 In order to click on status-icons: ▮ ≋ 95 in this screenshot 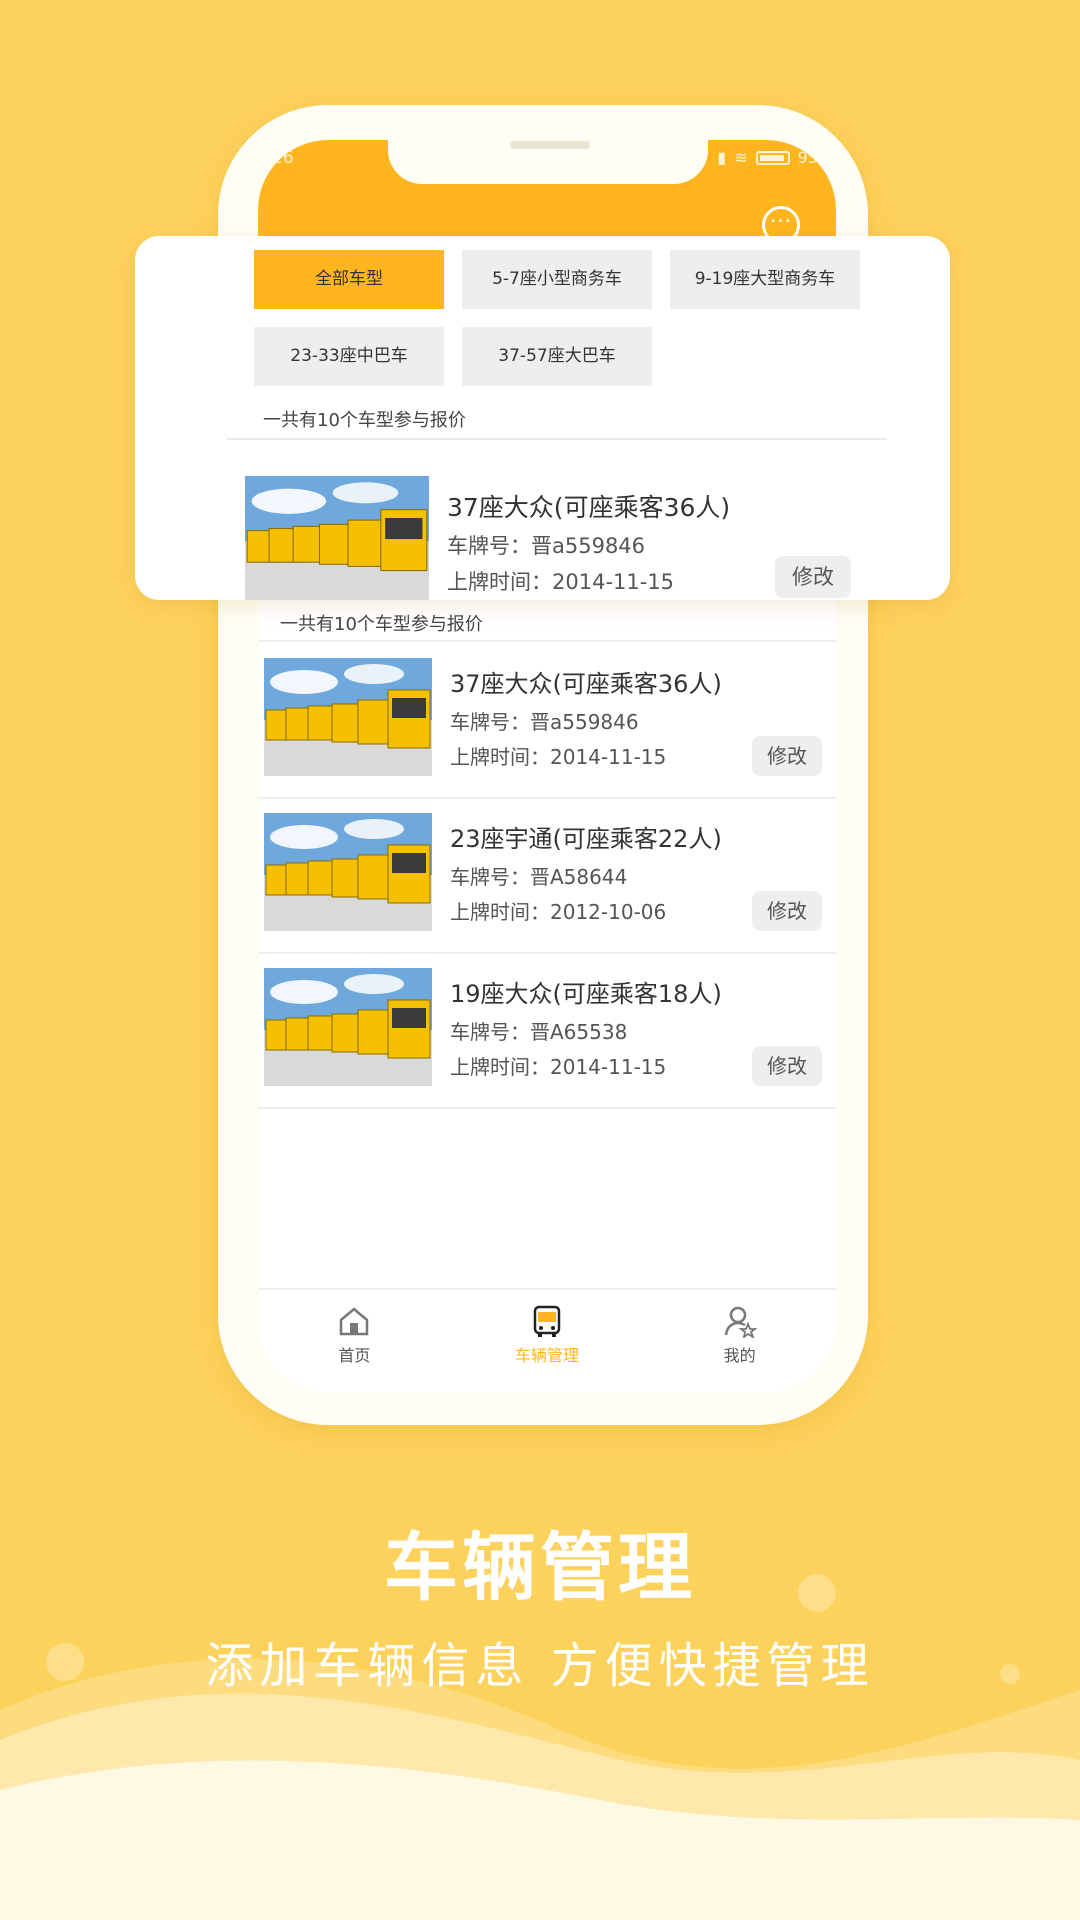, I will do `click(767, 157)`.